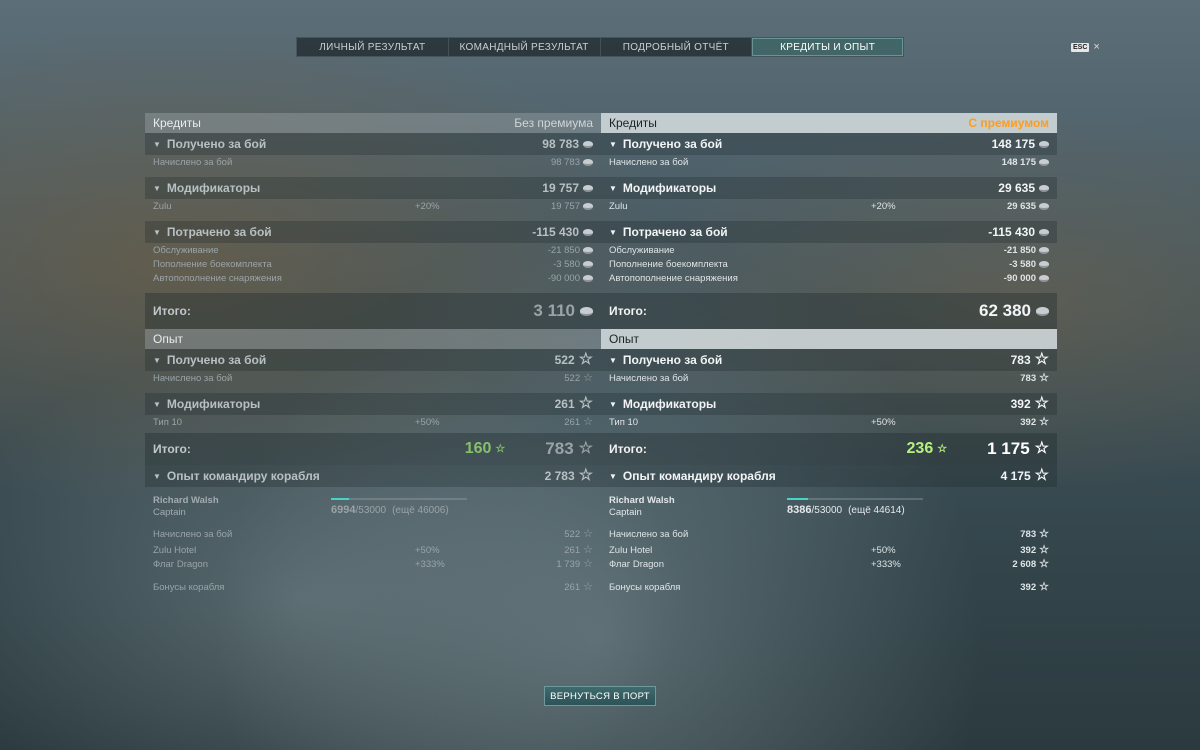  What do you see at coordinates (373, 564) in the screenshot?
I see `detail-row: Флаг Dragon +333% 1 739 ☆` at bounding box center [373, 564].